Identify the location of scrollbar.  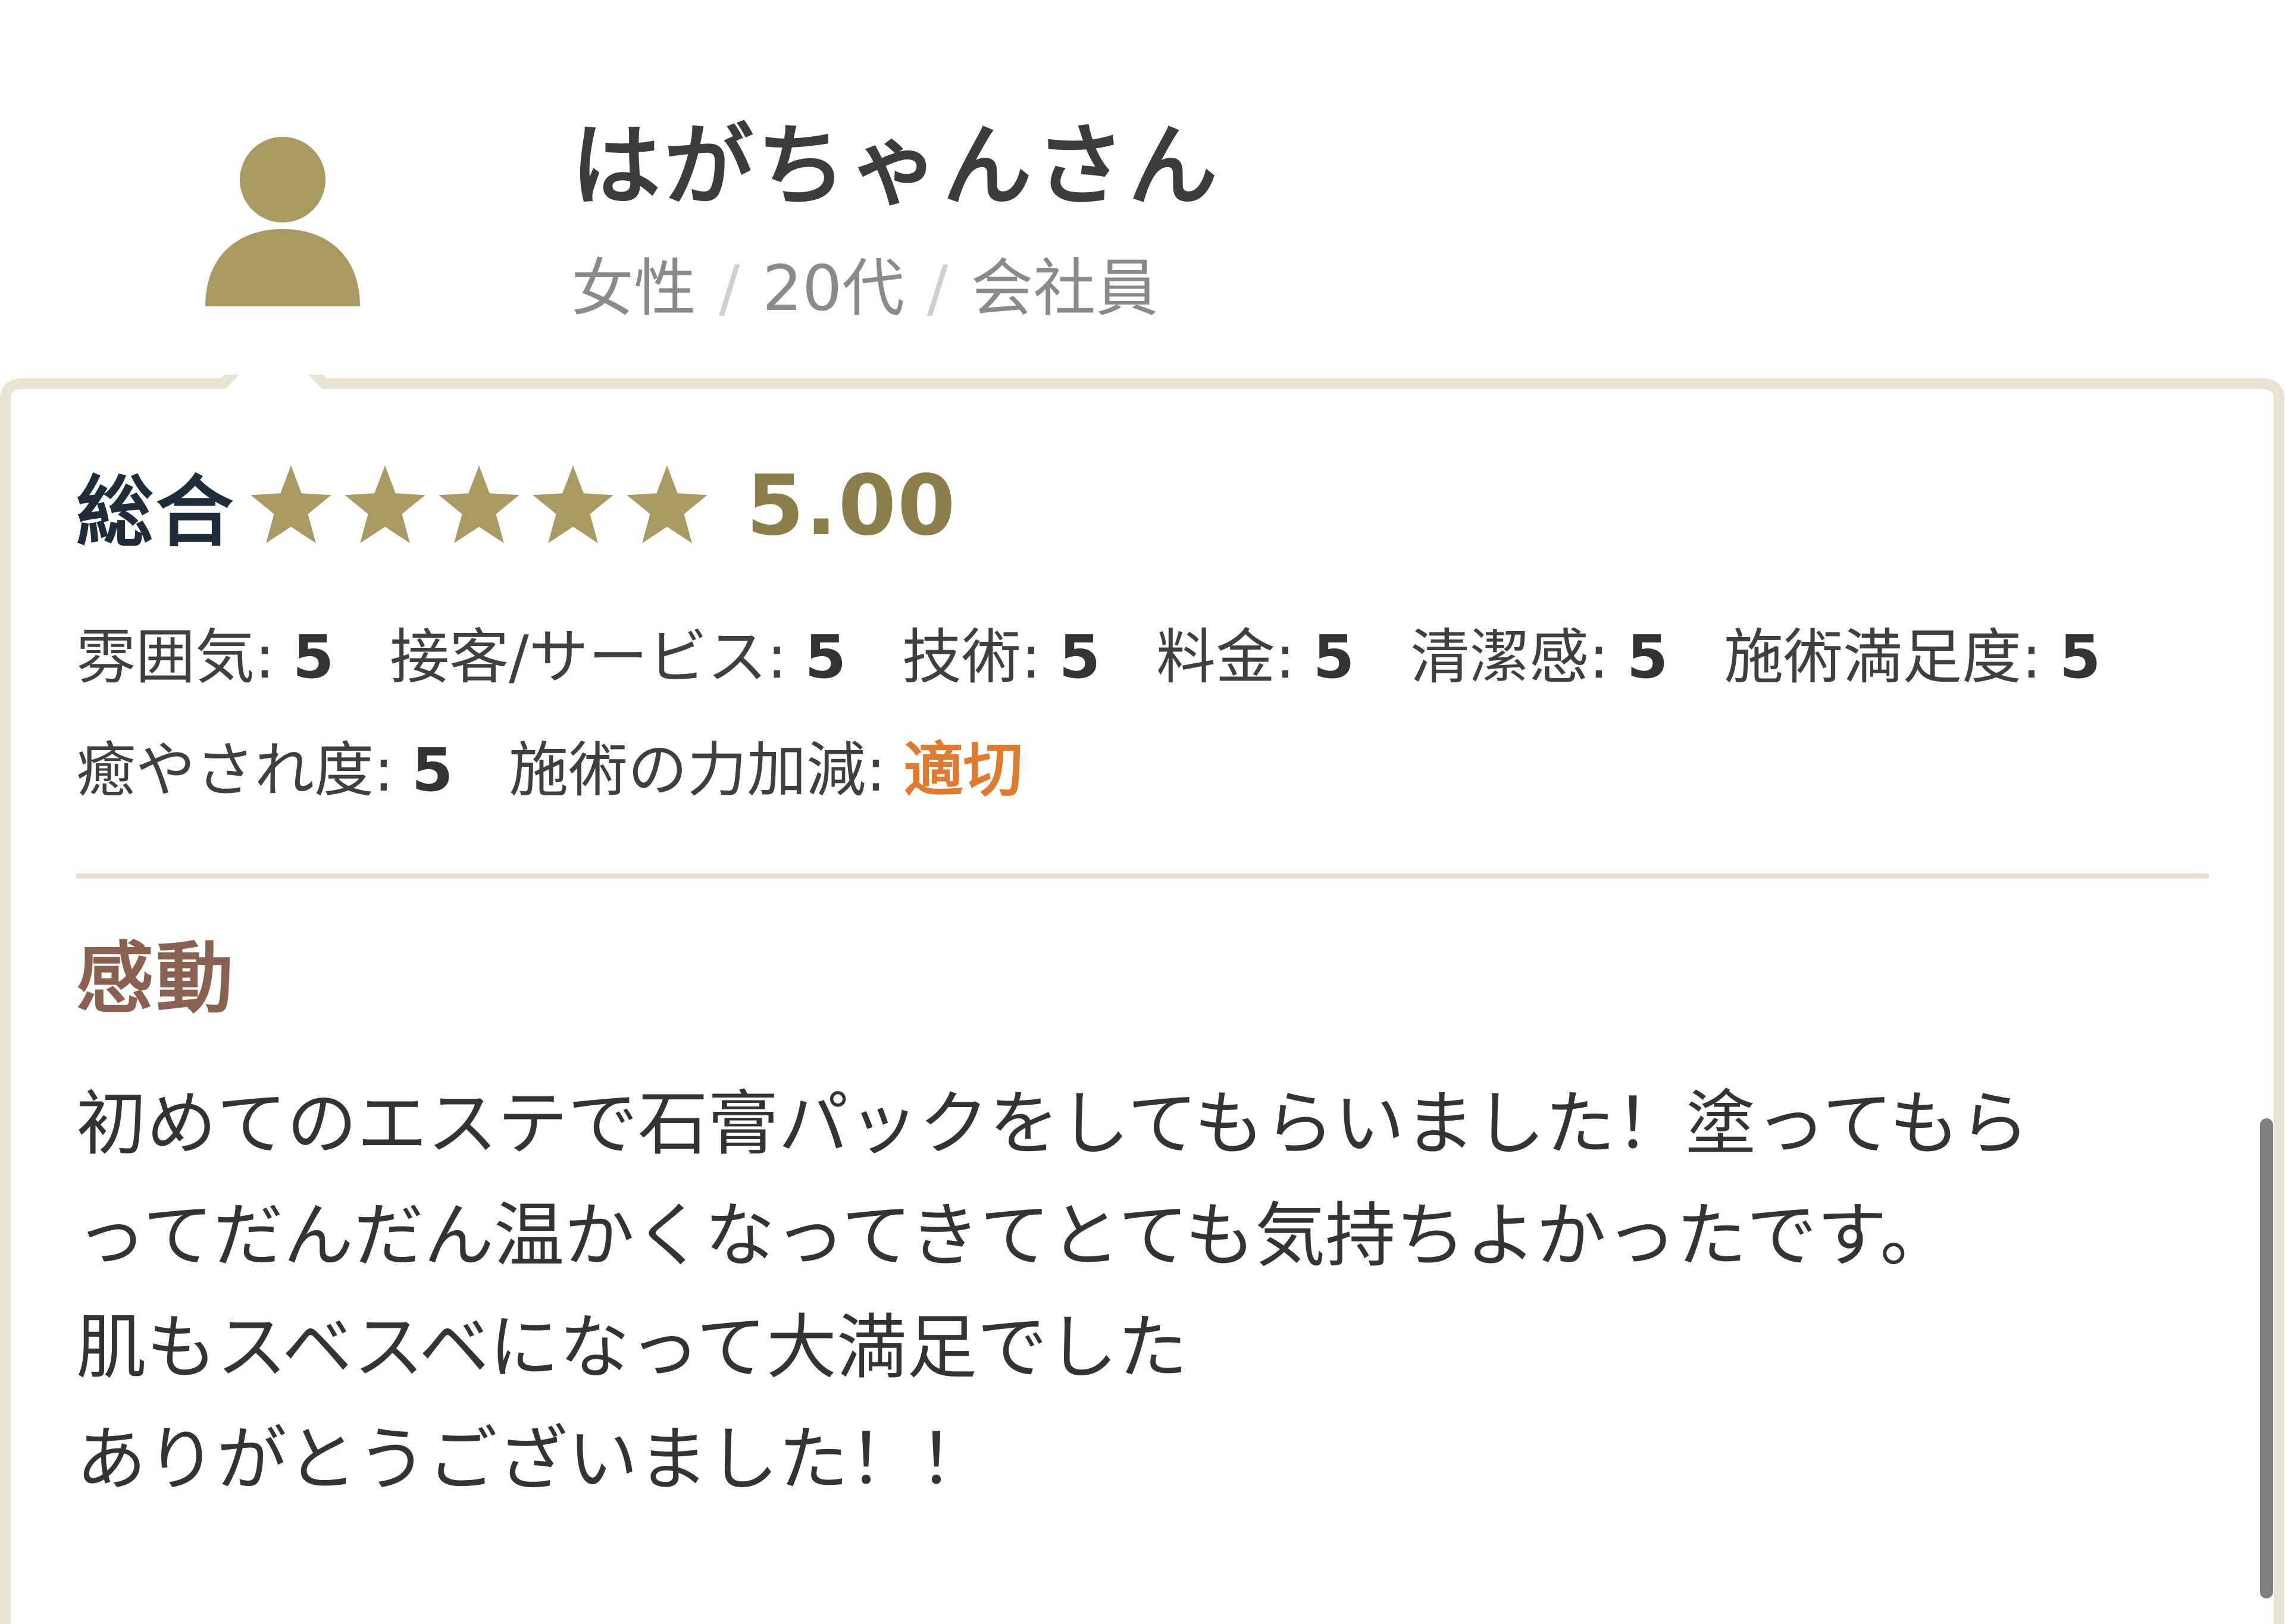
(2266, 1358).